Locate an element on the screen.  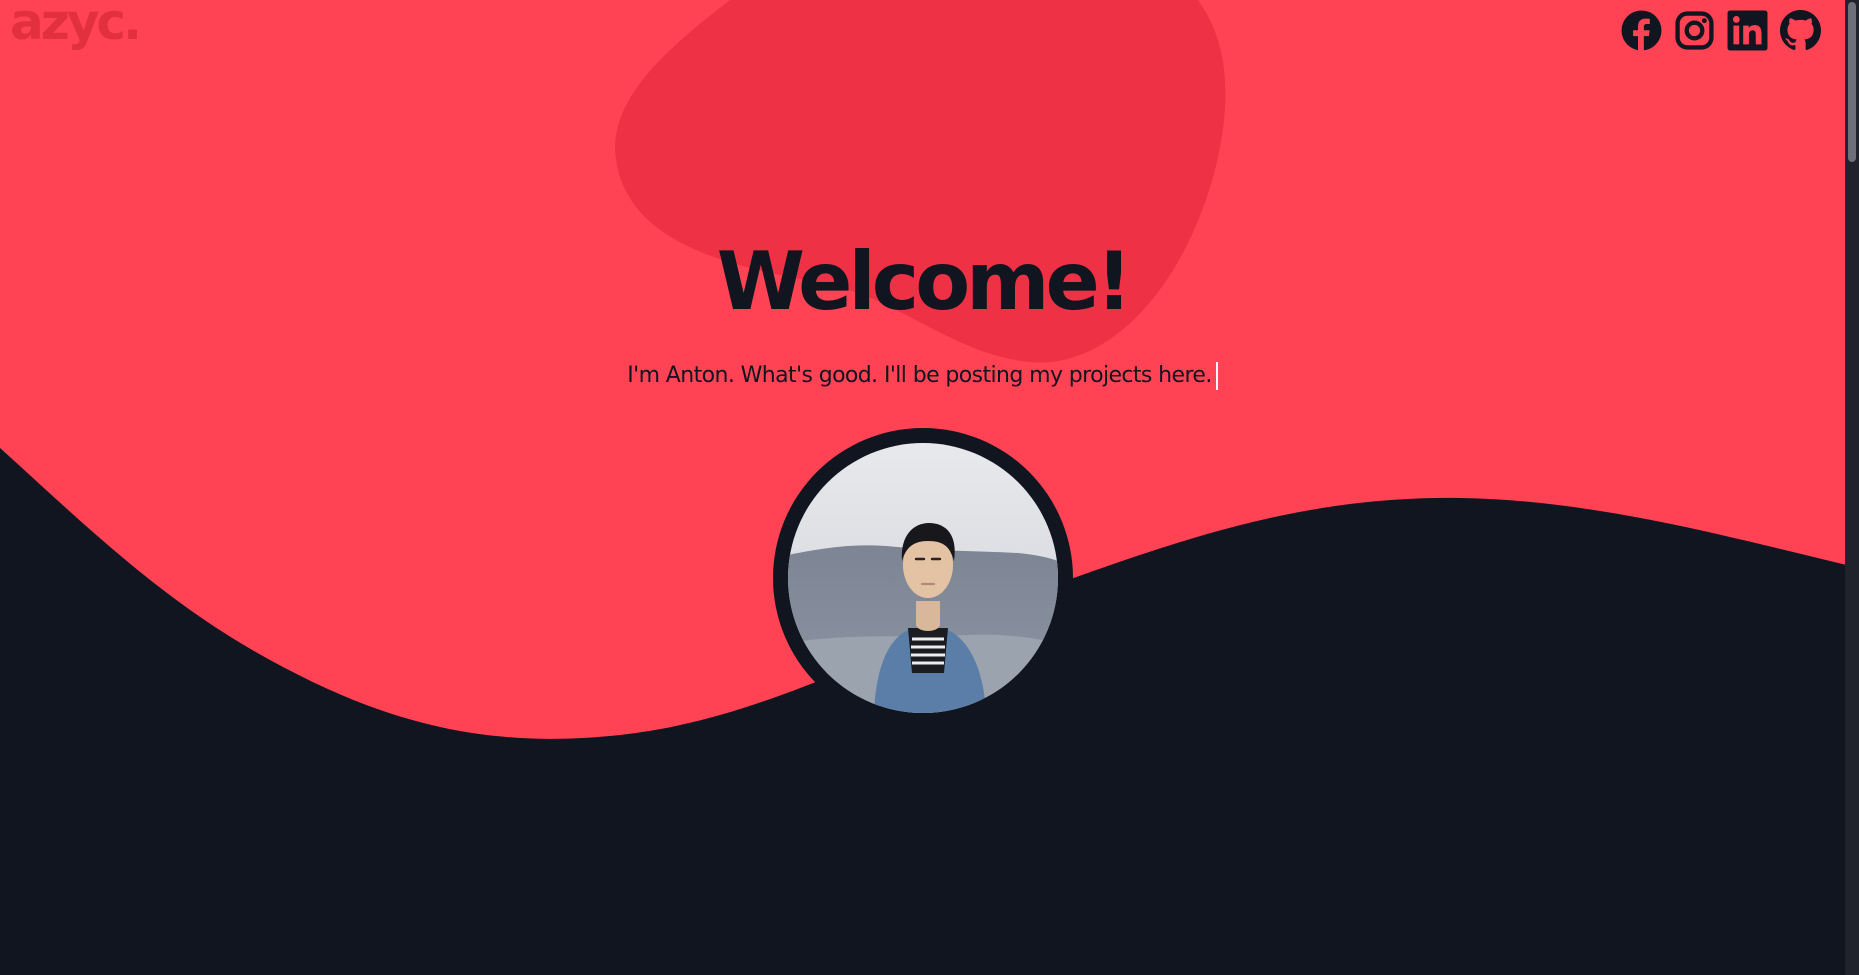
facebook-link is located at coordinates (1641, 30).